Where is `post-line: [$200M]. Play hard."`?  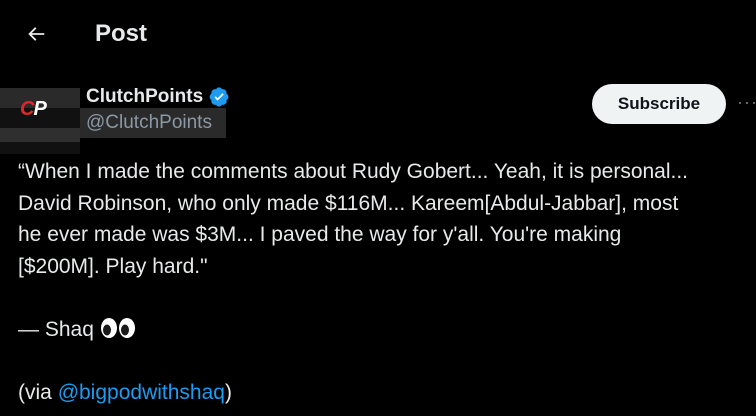 post-line: [$200M]. Play hard." is located at coordinates (113, 266).